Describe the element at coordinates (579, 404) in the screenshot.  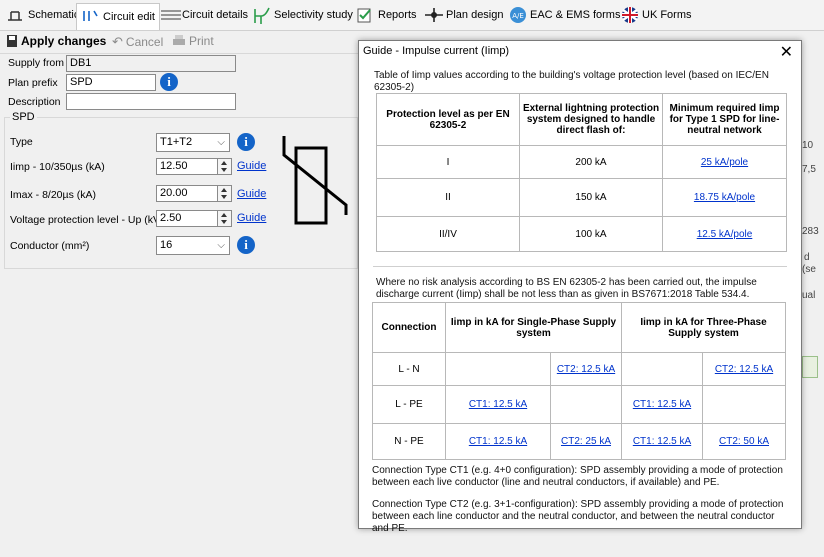
I see `table-row: L - PE CT1: 12.5 kA CT1: 12.5 kA` at that location.